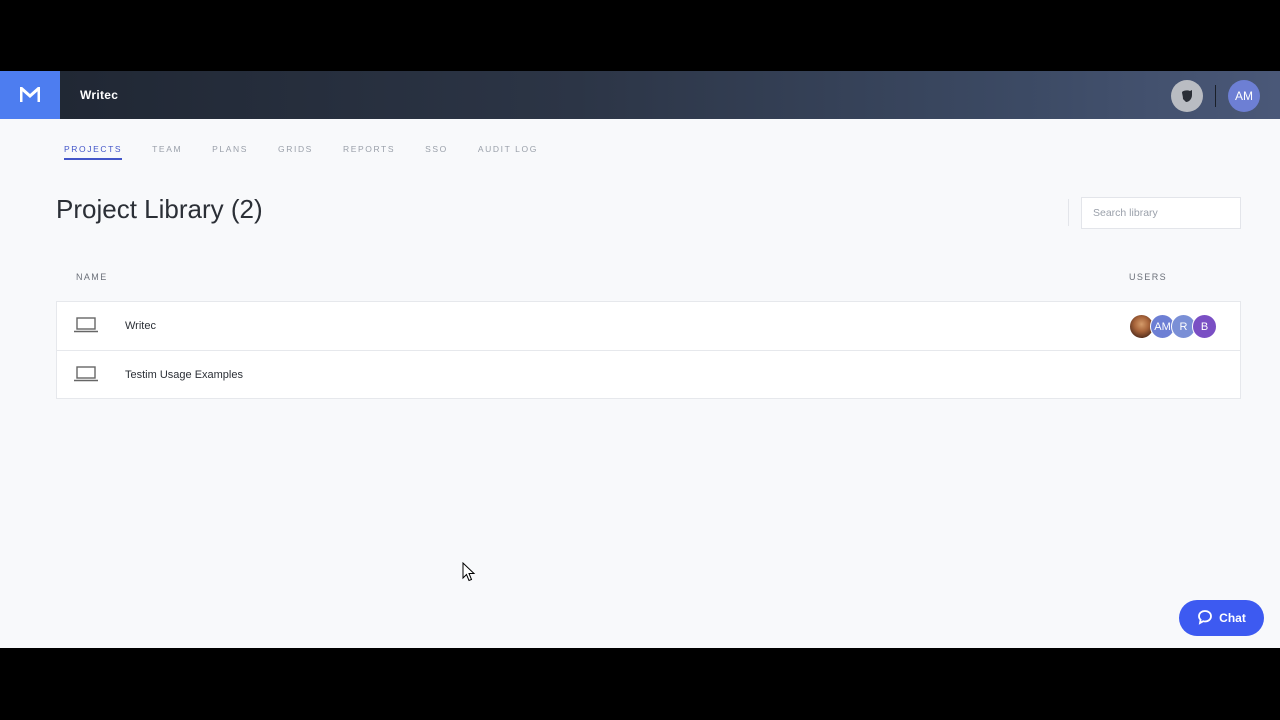 The width and height of the screenshot is (1280, 720). What do you see at coordinates (184, 375) in the screenshot?
I see `project-name: Testim Usage Examples` at bounding box center [184, 375].